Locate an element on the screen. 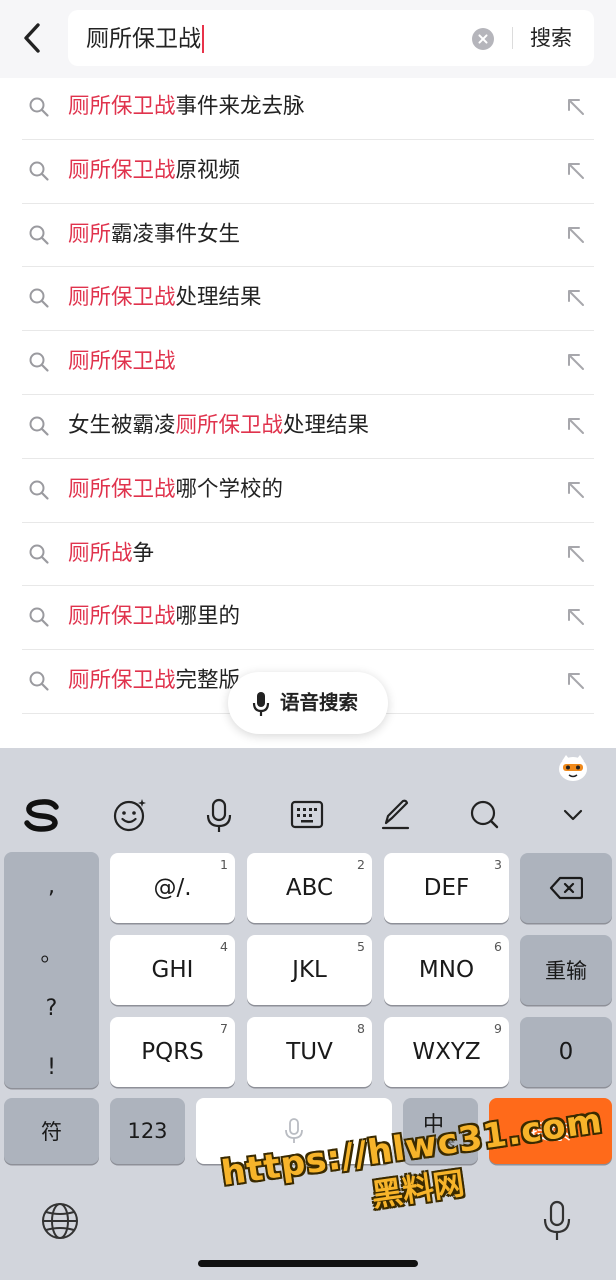 The width and height of the screenshot is (616, 1280). suggestion-text: 厕所保卫战哪里的 is located at coordinates (154, 617).